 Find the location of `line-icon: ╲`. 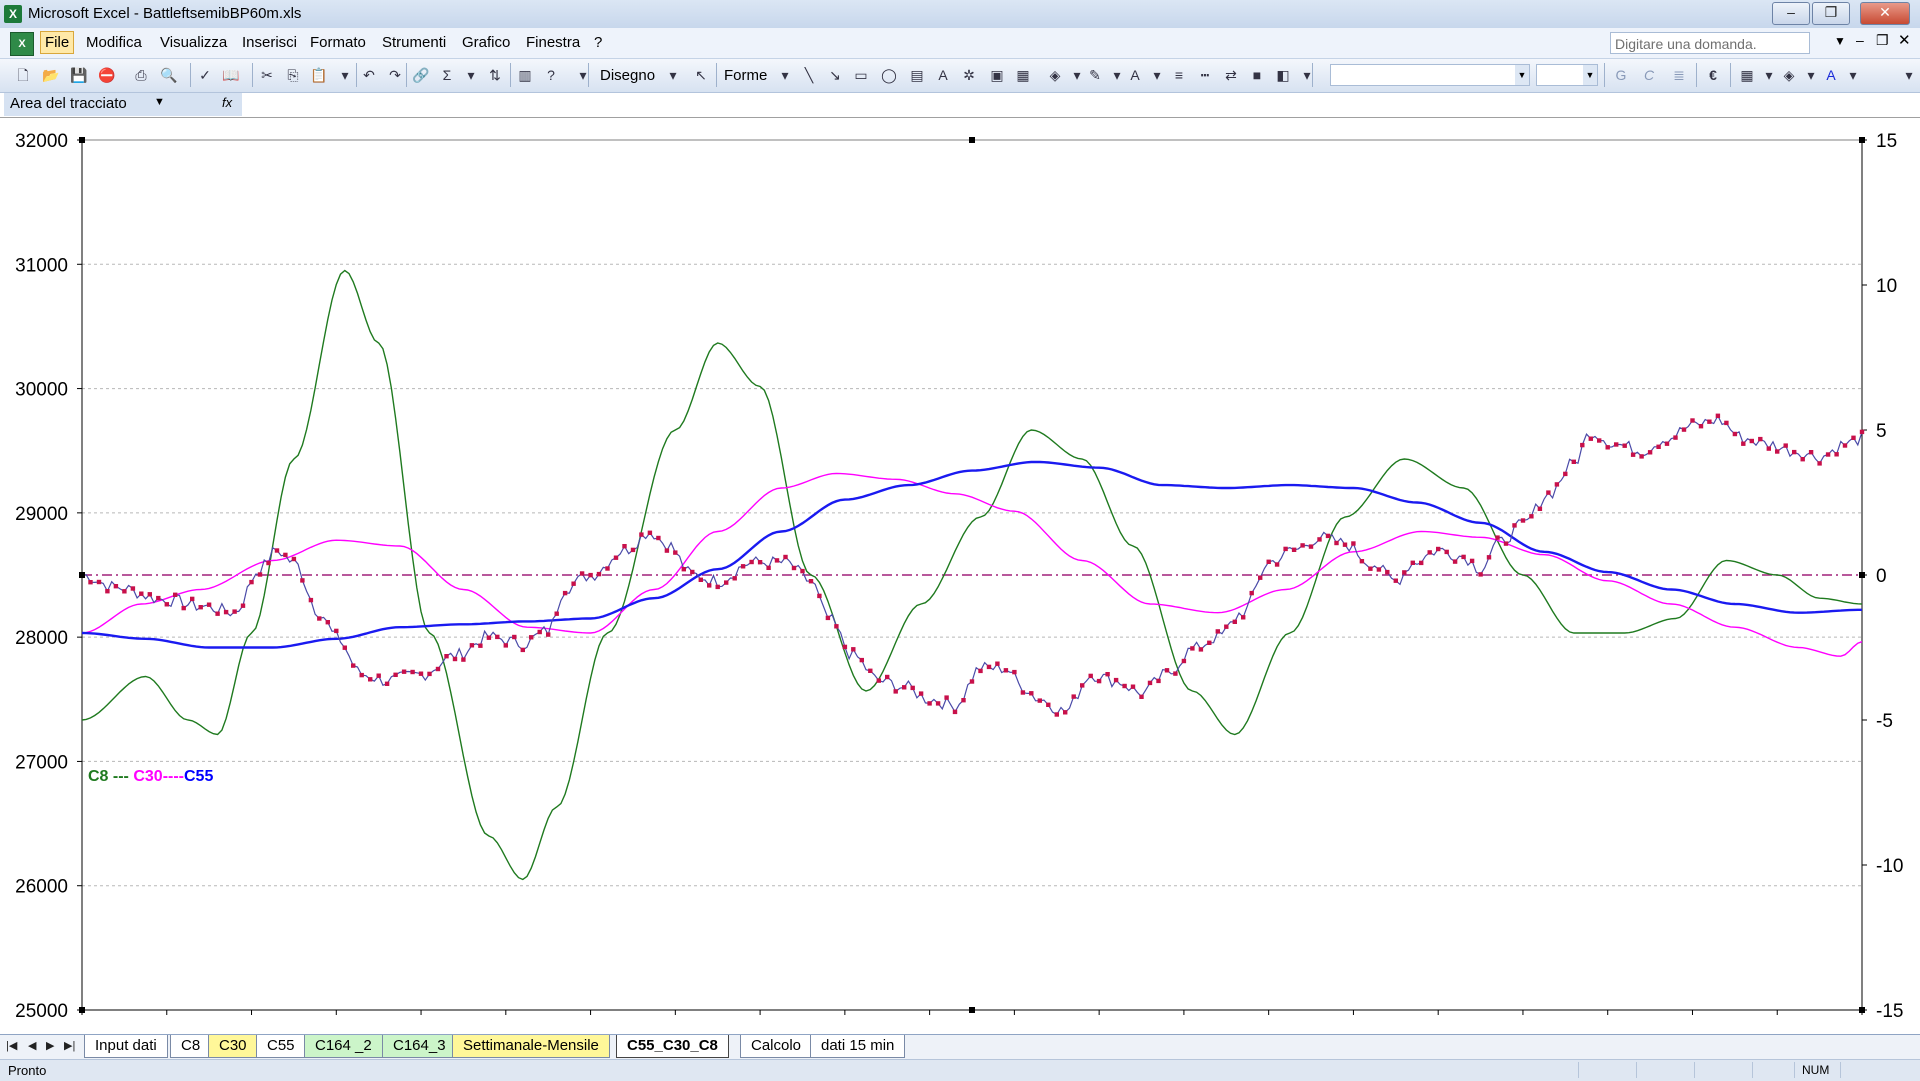

line-icon: ╲ is located at coordinates (809, 75).